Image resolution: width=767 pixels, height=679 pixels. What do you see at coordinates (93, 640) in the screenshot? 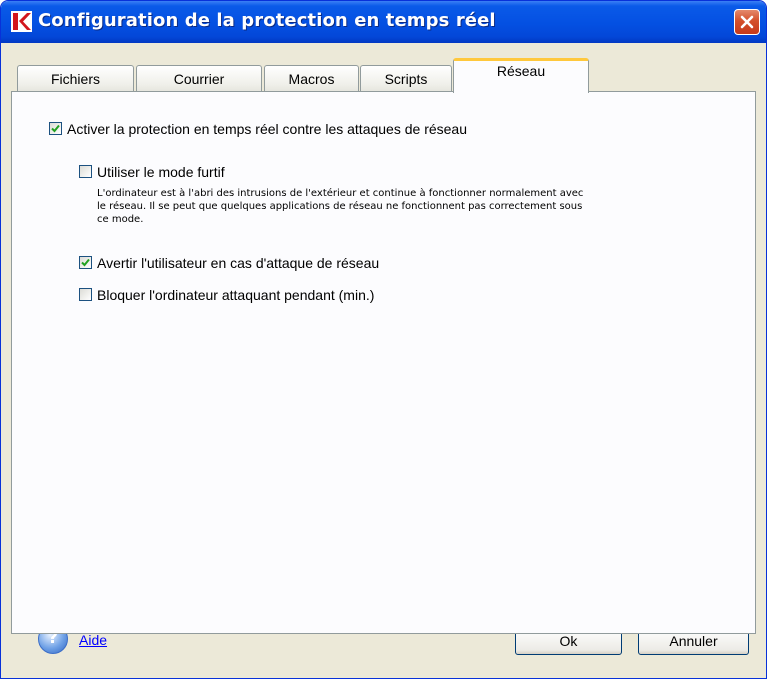
I see `help-link: Aide` at bounding box center [93, 640].